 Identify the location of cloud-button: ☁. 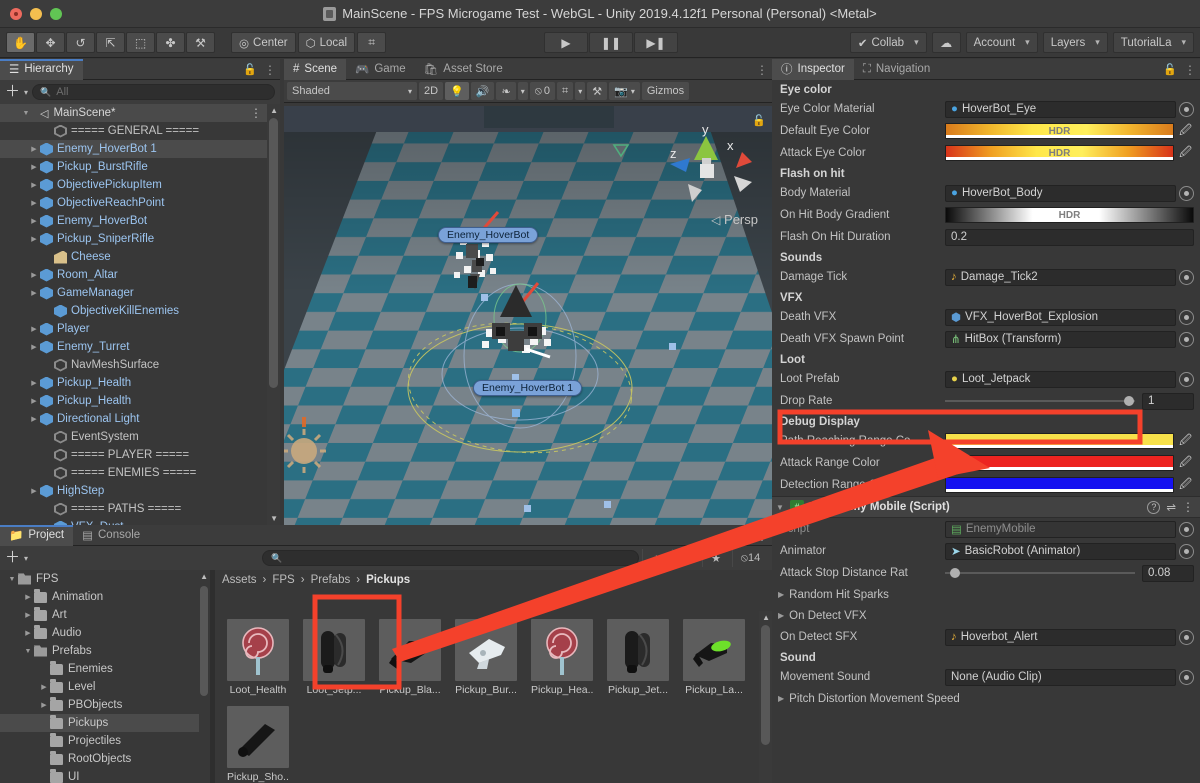
(946, 42).